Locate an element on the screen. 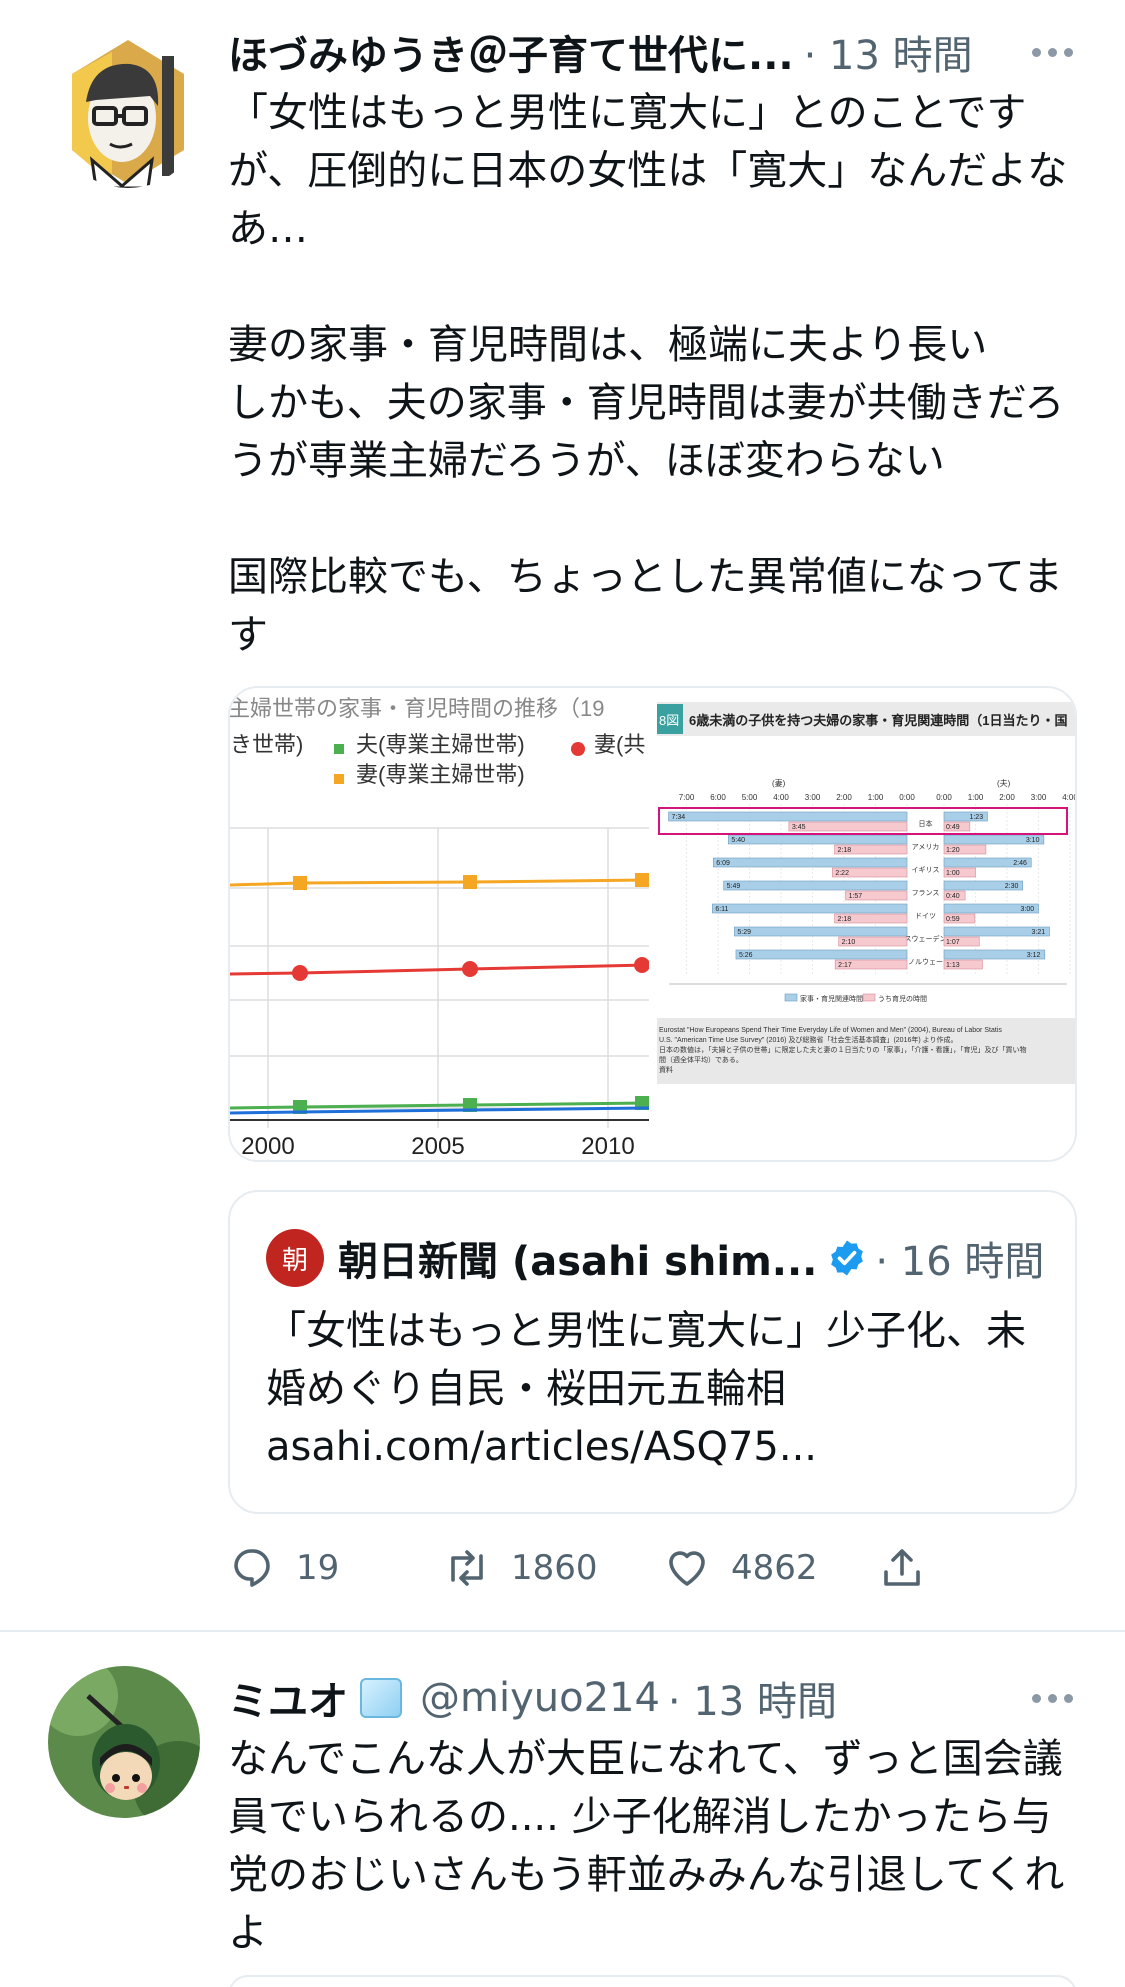 The image size is (1125, 1987). bar-label: 2:46 is located at coordinates (1020, 863).